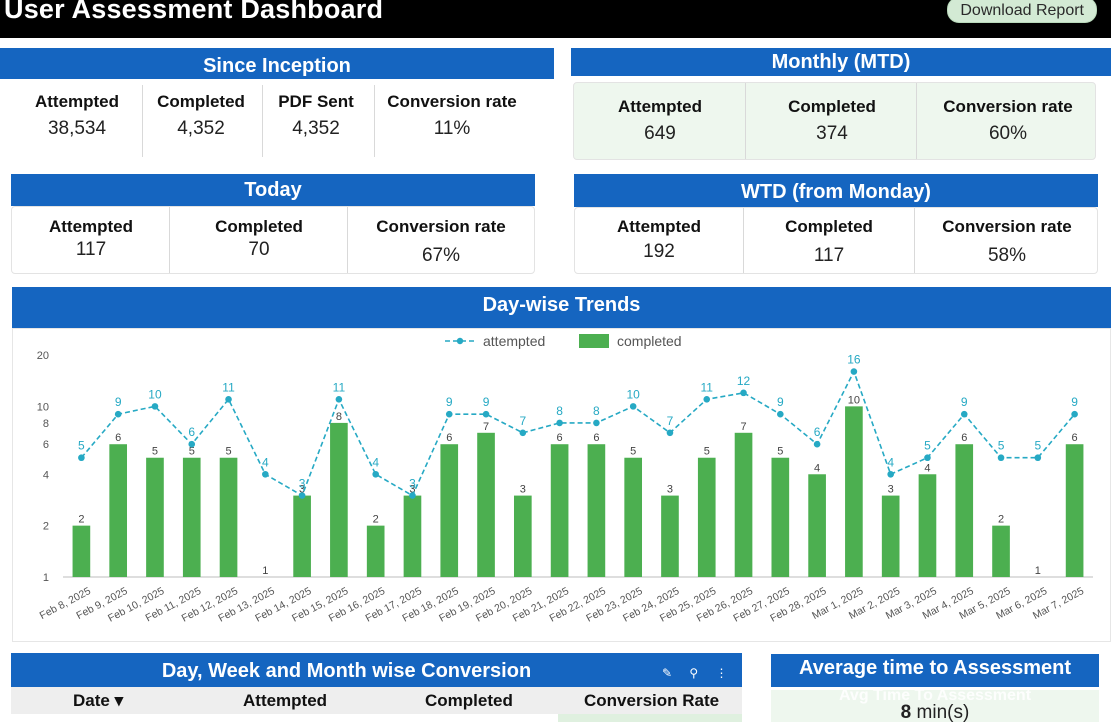 The height and width of the screenshot is (724, 1111). I want to click on bar-value-label: 7, so click(486, 427).